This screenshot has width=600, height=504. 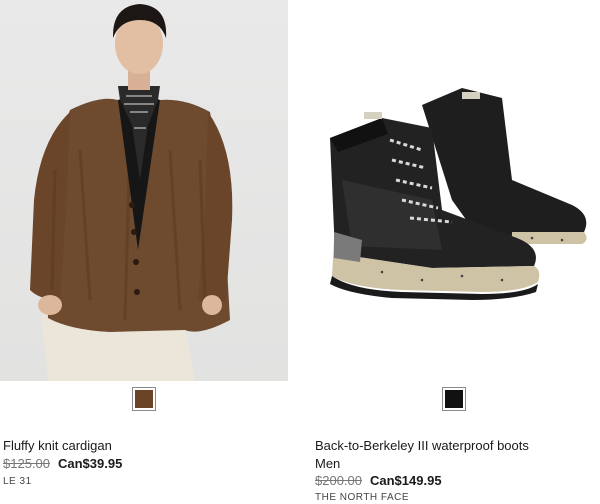 I want to click on color-swatch-black, so click(x=454, y=399).